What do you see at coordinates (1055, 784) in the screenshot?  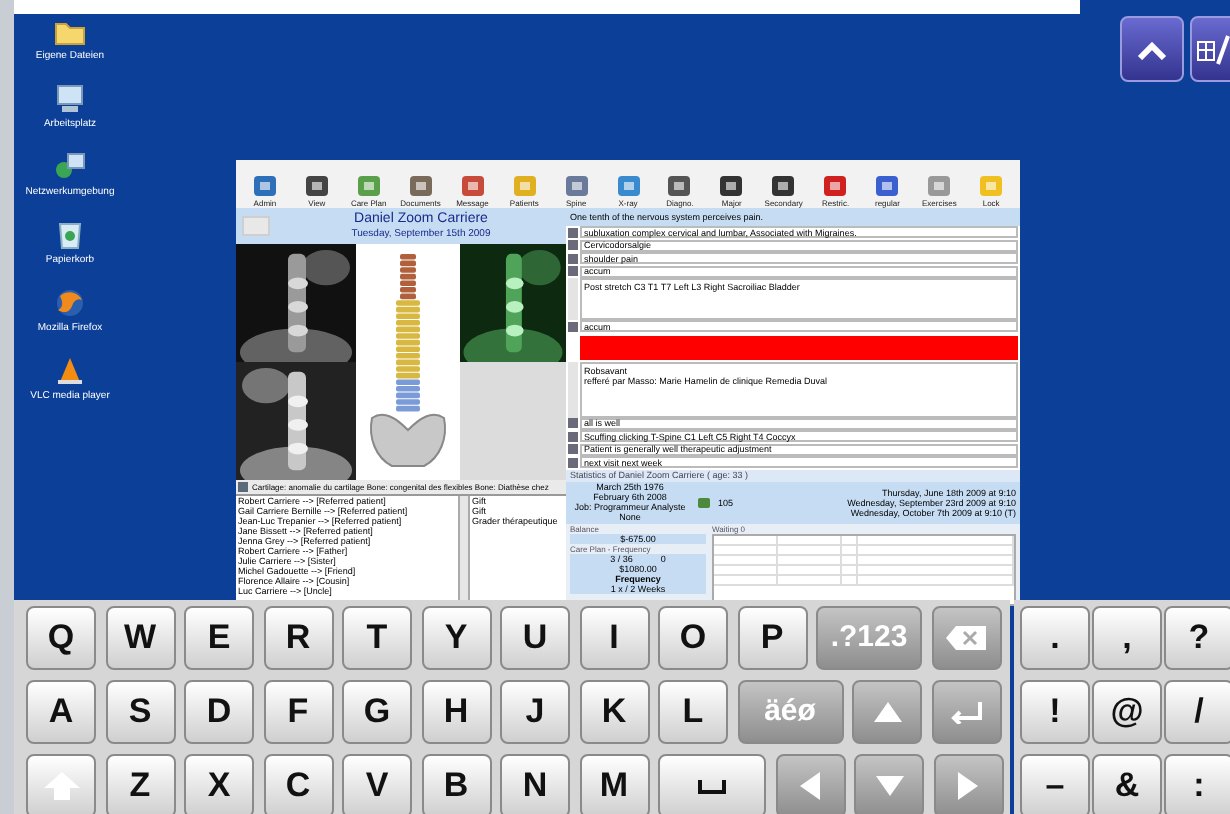 I see `key: –` at bounding box center [1055, 784].